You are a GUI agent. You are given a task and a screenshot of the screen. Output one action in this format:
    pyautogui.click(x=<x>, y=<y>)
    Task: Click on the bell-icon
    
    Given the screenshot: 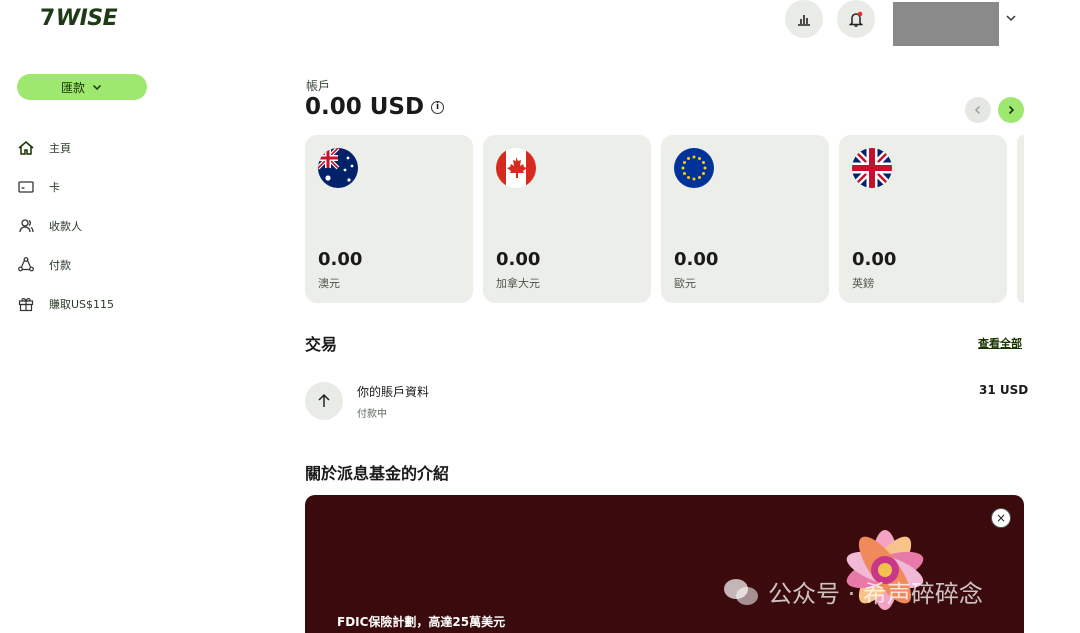 What is the action you would take?
    pyautogui.click(x=856, y=19)
    